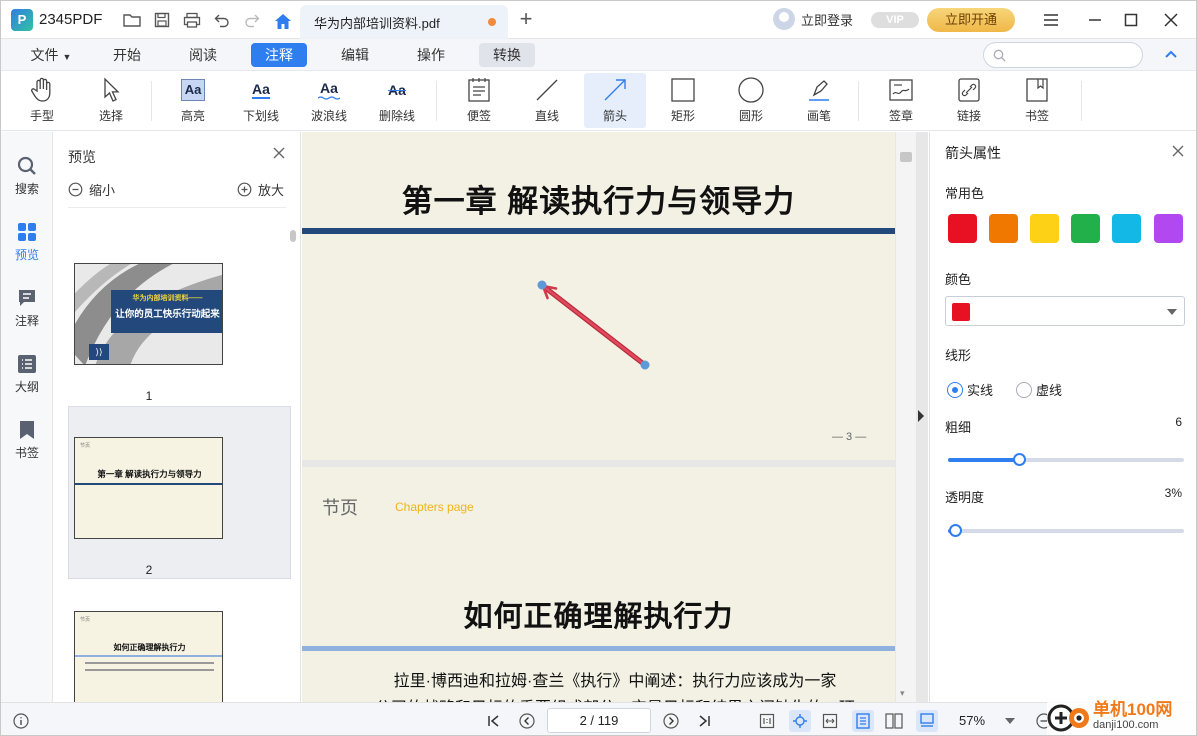 Image resolution: width=1197 pixels, height=736 pixels. I want to click on fit-width-icon, so click(830, 721).